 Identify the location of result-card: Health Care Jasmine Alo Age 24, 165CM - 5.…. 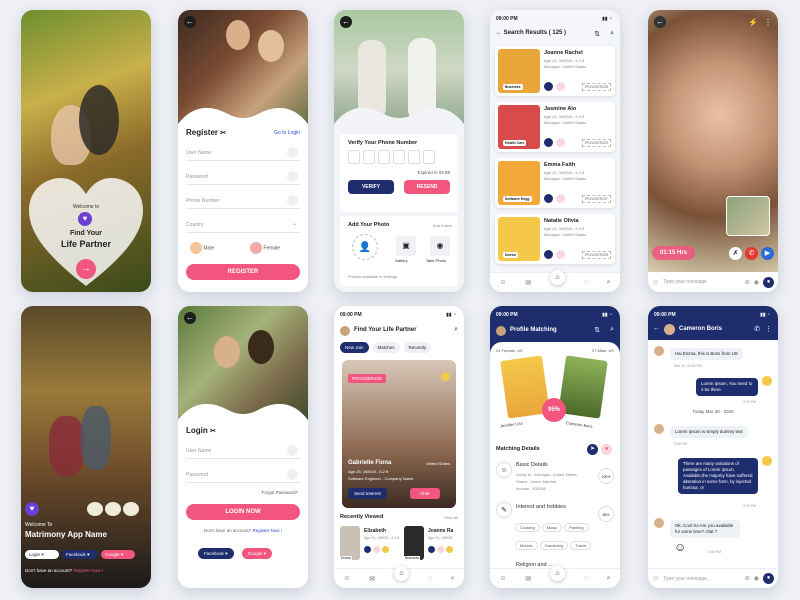
(555, 127).